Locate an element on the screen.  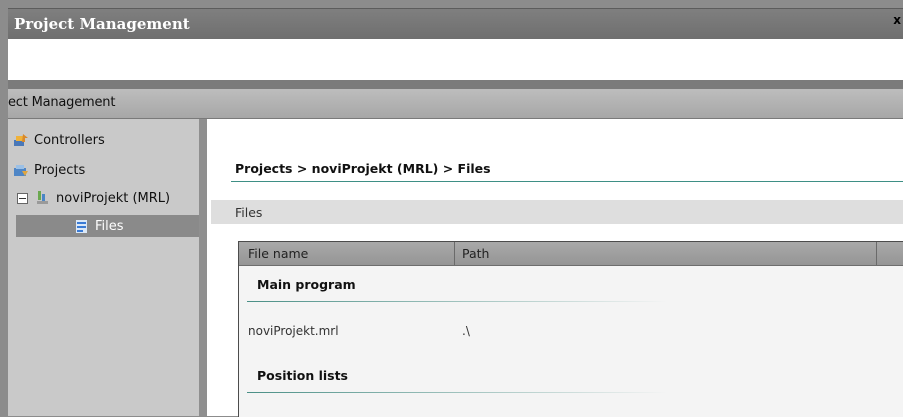
controllers-icon is located at coordinates (21, 140).